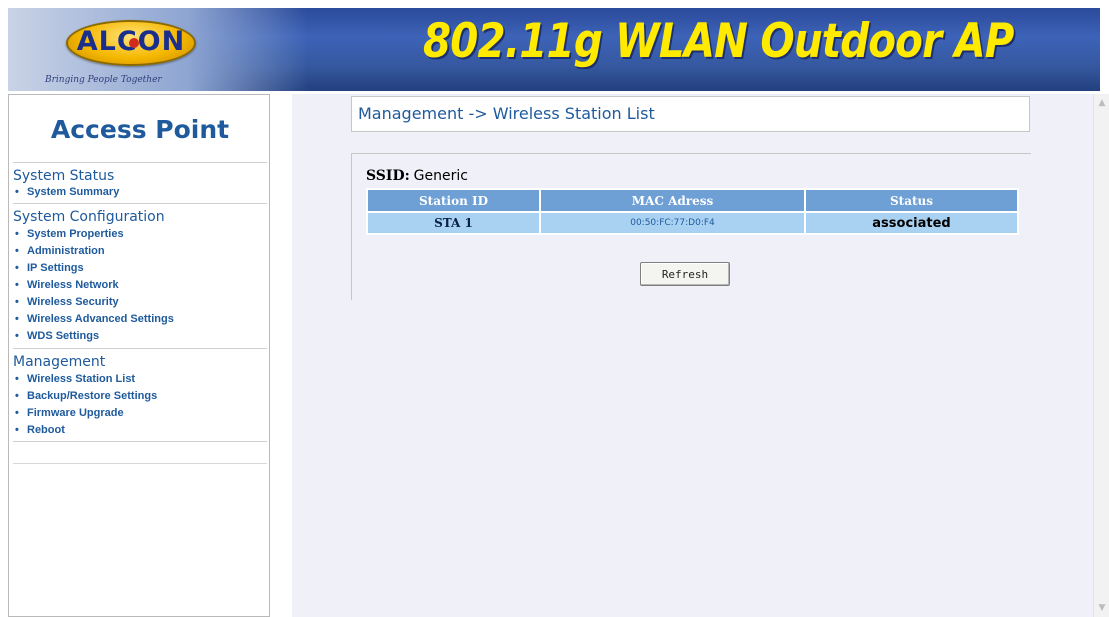 The image size is (1109, 617). Describe the element at coordinates (63, 336) in the screenshot. I see `sidebar-item-label: WDS Settings` at that location.